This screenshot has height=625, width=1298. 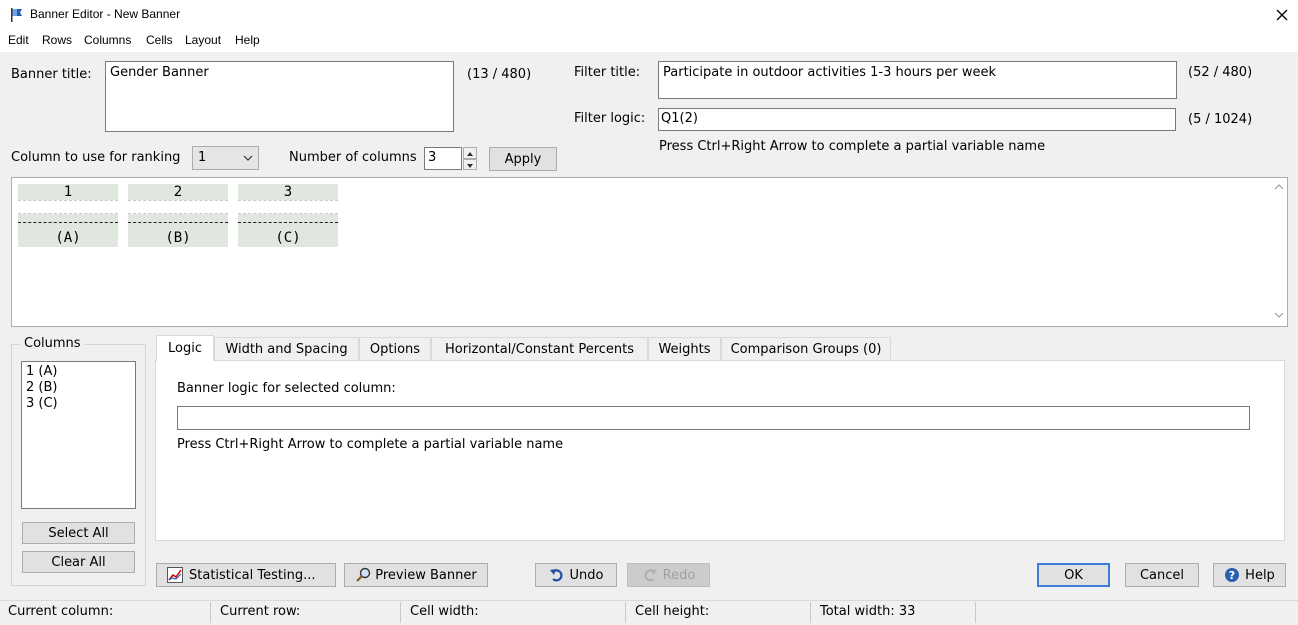 What do you see at coordinates (556, 575) in the screenshot?
I see `undo-icon` at bounding box center [556, 575].